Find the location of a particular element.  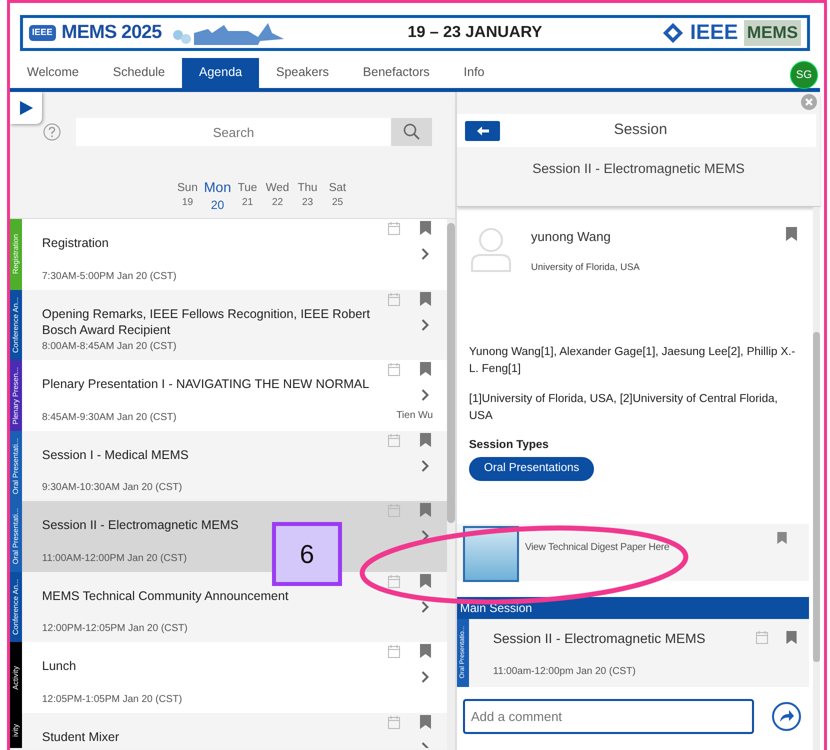

expand-panel-button is located at coordinates (26, 108).